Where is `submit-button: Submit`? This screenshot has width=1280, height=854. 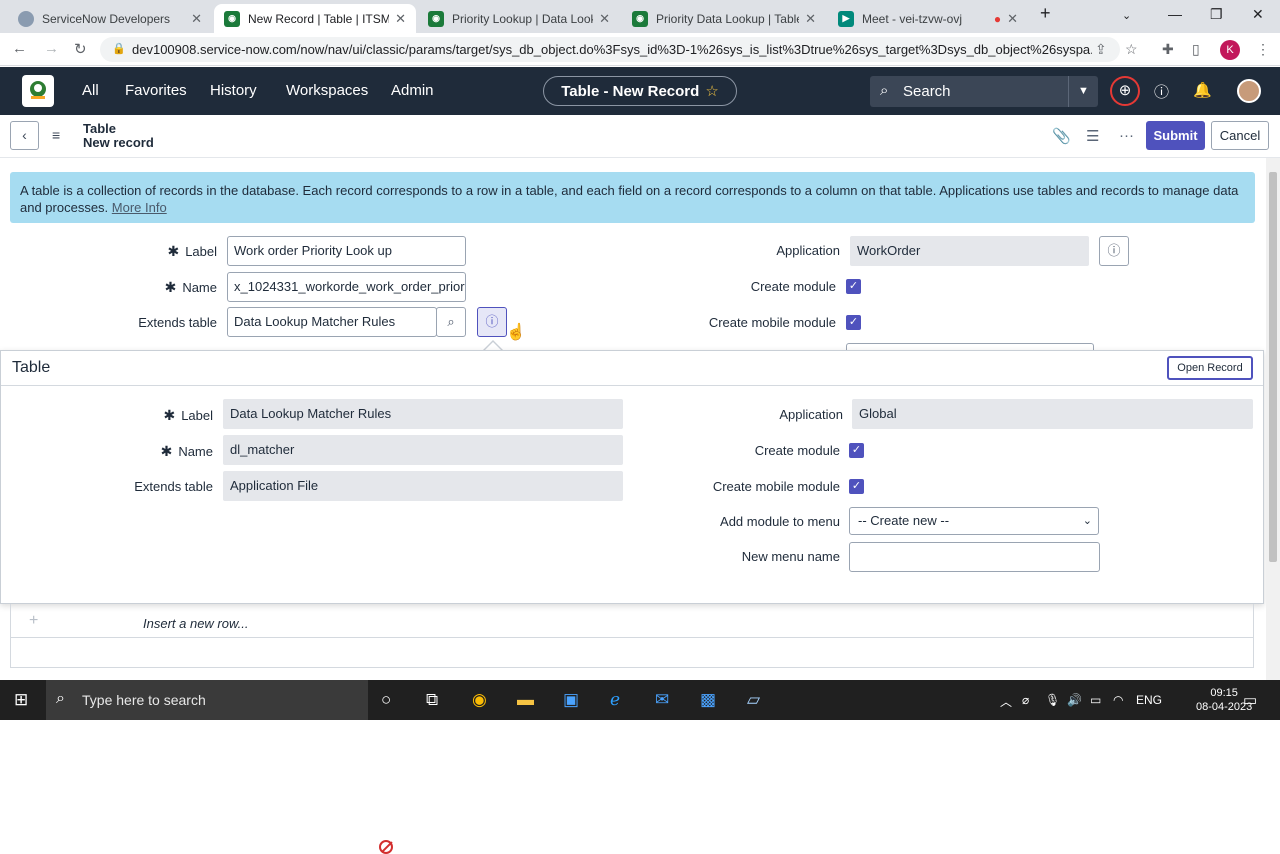 submit-button: Submit is located at coordinates (1175, 135).